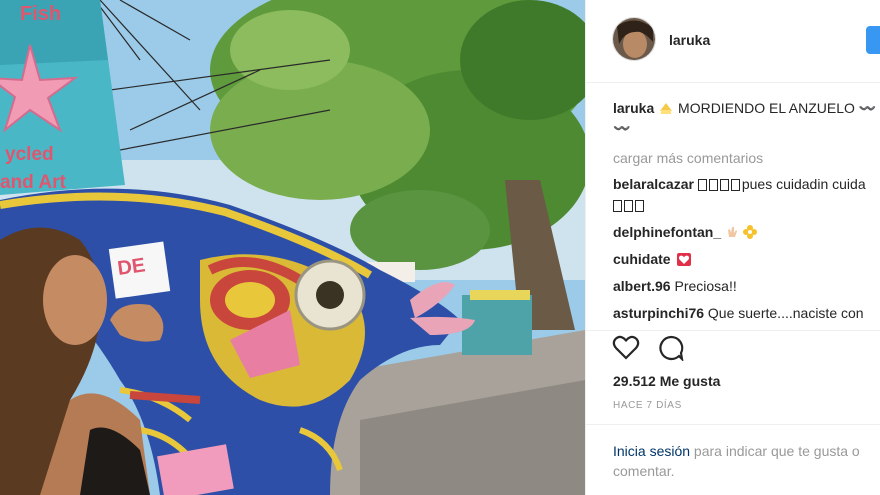  Describe the element at coordinates (651, 451) in the screenshot. I see `login-link: Inicia sesión` at that location.